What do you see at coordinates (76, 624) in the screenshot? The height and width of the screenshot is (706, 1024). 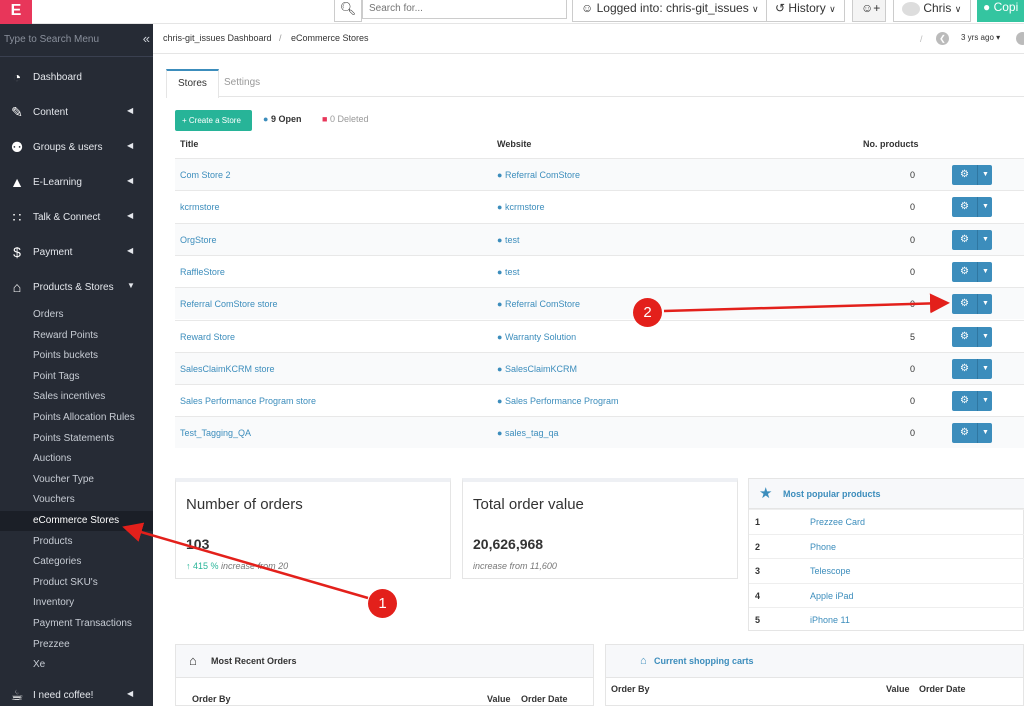 I see `sidebar-subitem: Payment Transactions` at bounding box center [76, 624].